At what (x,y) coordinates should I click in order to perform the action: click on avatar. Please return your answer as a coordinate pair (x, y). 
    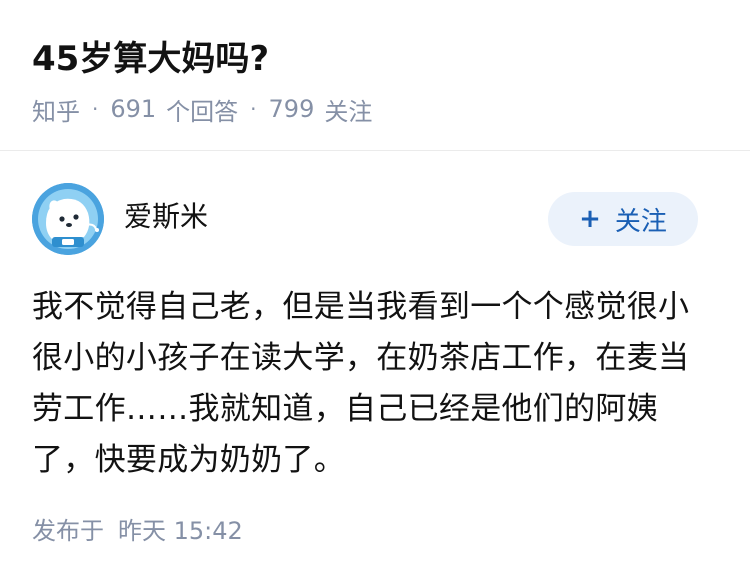
    Looking at the image, I should click on (68, 219).